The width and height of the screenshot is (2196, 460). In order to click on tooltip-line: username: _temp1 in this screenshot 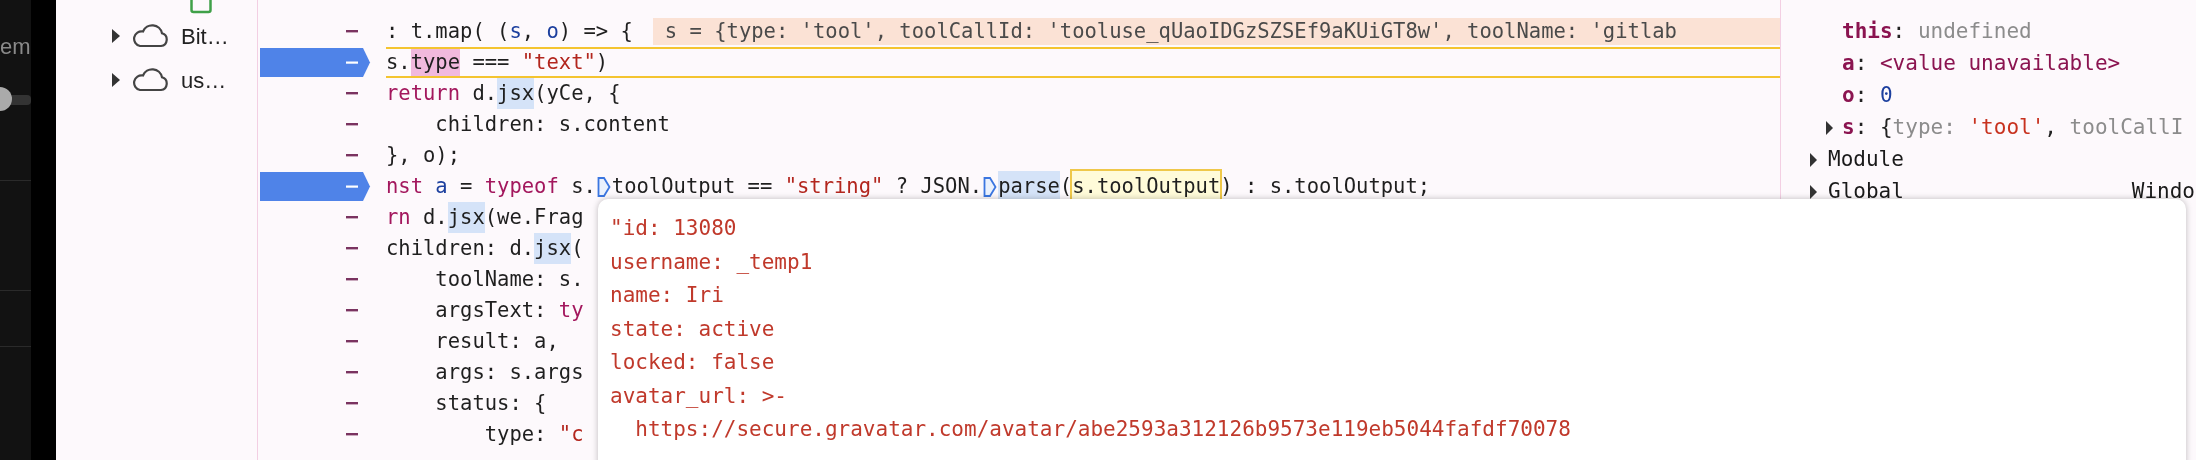, I will do `click(712, 262)`.